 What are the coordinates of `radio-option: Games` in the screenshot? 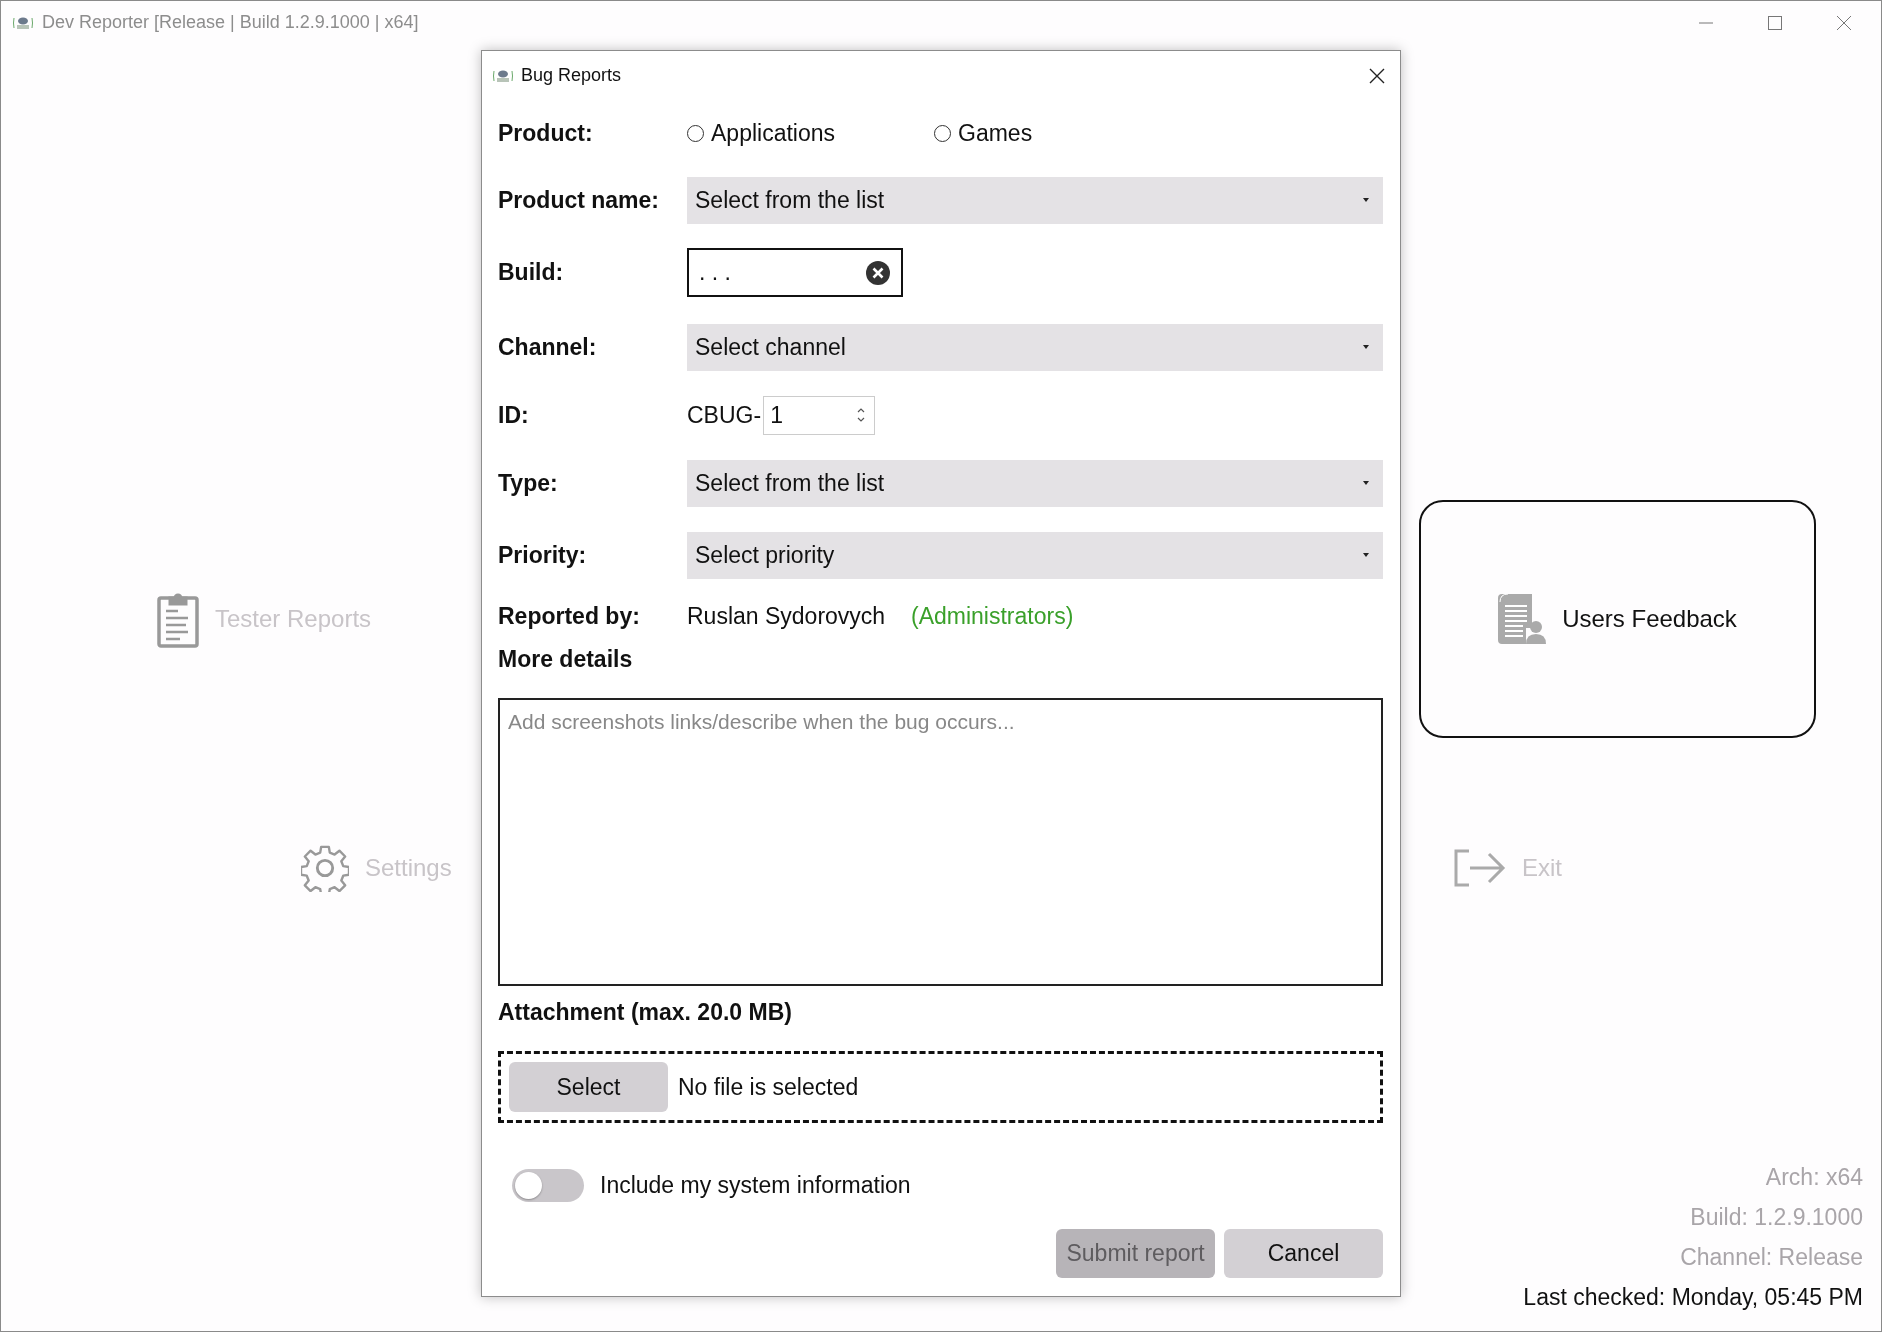 It's located at (983, 134).